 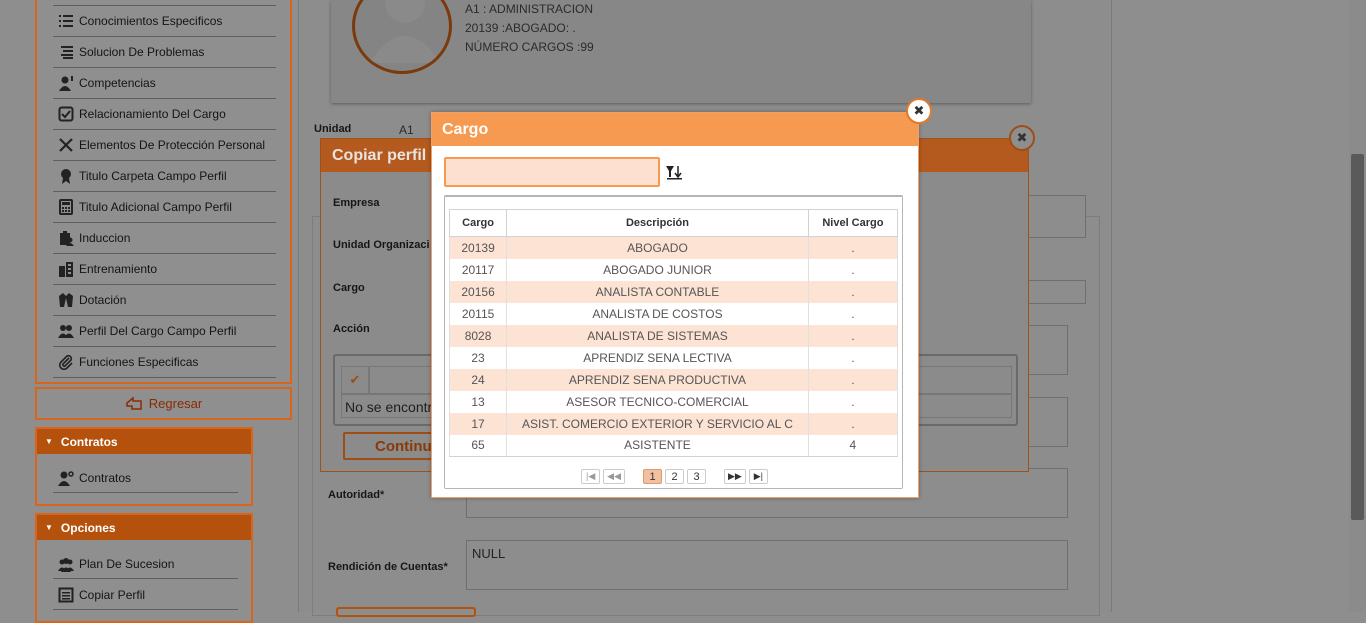 I want to click on sidebar-item-solucion: Solucion De Problemas, so click(x=164, y=52).